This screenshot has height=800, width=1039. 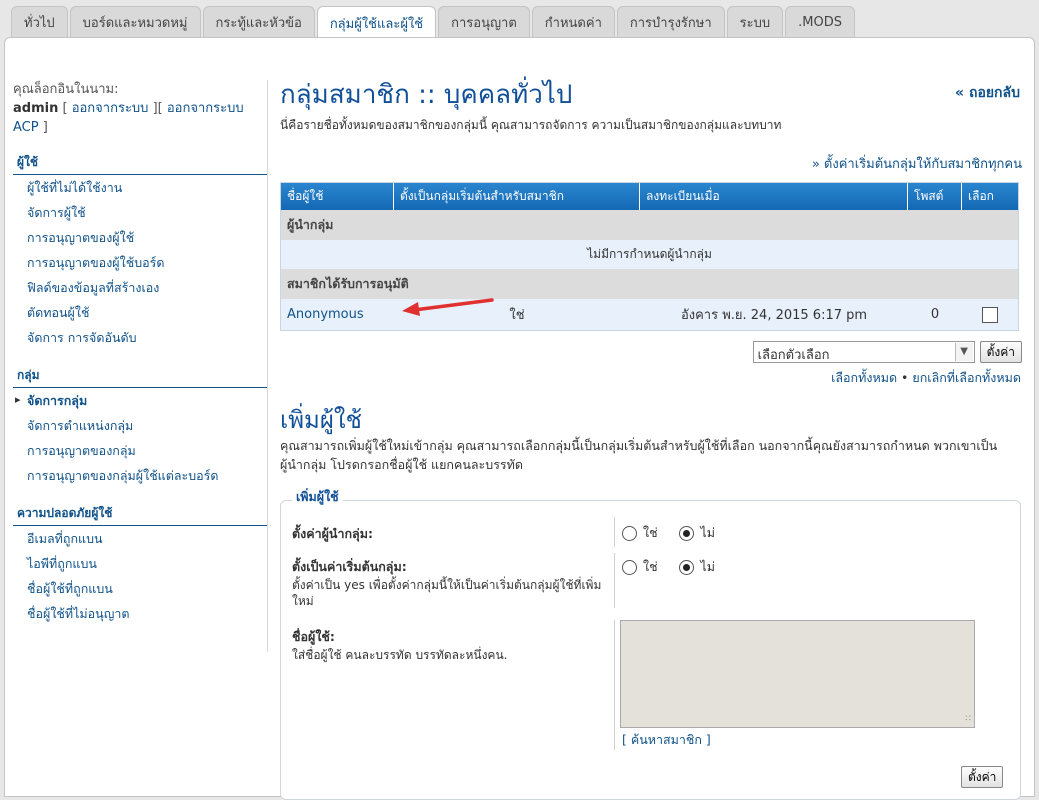 I want to click on approved-heading: สมาชิกได้รับการอนุมัติ, so click(x=649, y=284).